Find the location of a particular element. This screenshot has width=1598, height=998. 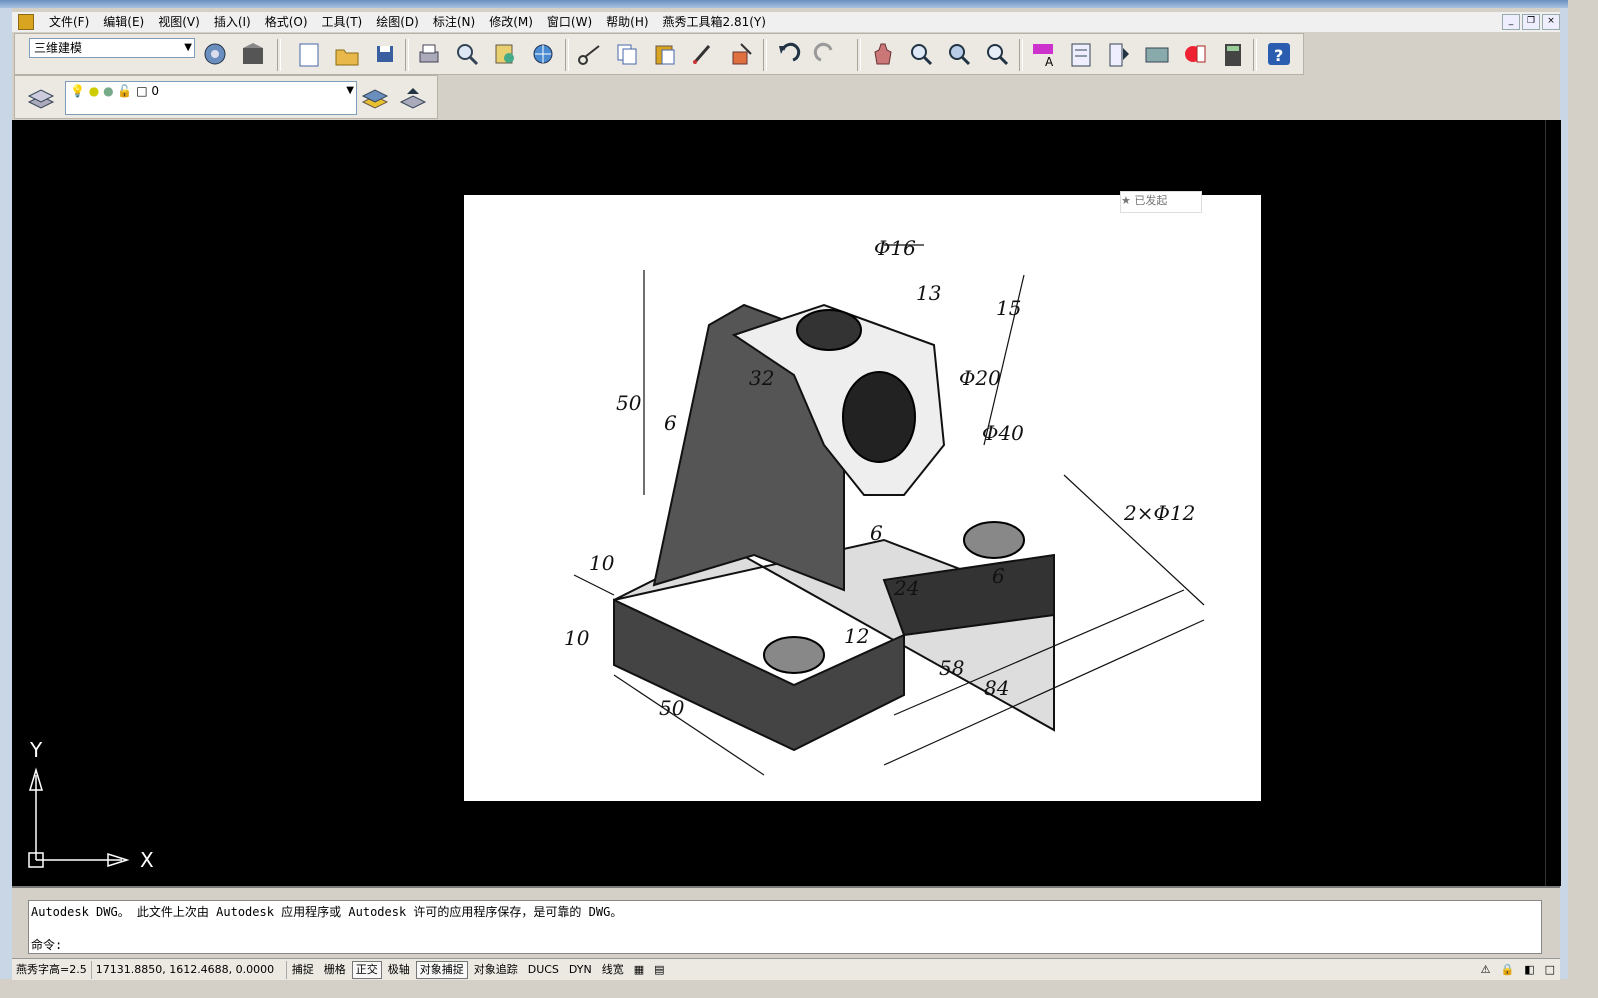

standard-toolbar: 三维建模 ▼ A ? is located at coordinates (659, 54).